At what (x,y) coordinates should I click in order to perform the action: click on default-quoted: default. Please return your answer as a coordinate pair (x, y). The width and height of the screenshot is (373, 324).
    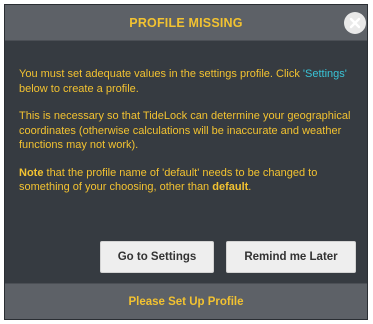
    Looking at the image, I should click on (181, 172).